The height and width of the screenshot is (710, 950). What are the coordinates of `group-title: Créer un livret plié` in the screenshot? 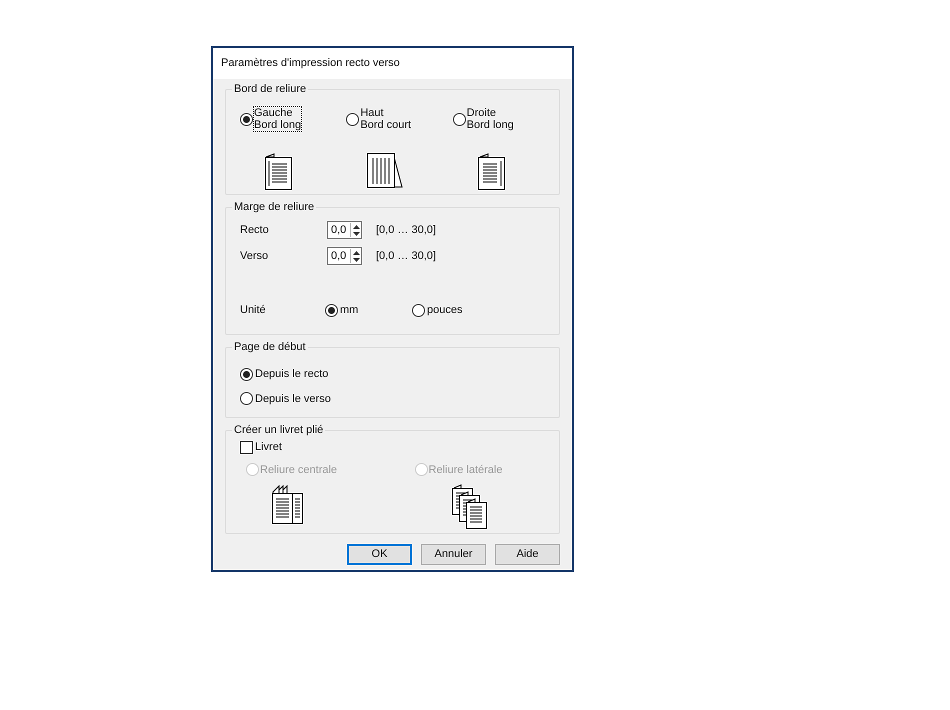 It's located at (279, 430).